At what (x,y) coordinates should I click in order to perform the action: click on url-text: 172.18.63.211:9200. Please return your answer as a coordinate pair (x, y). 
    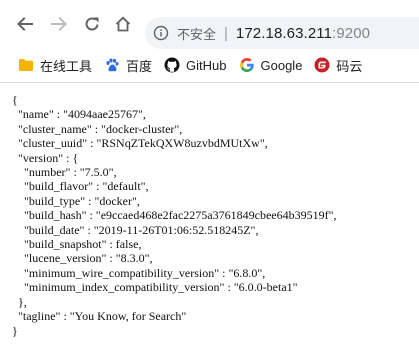
    Looking at the image, I should click on (303, 33).